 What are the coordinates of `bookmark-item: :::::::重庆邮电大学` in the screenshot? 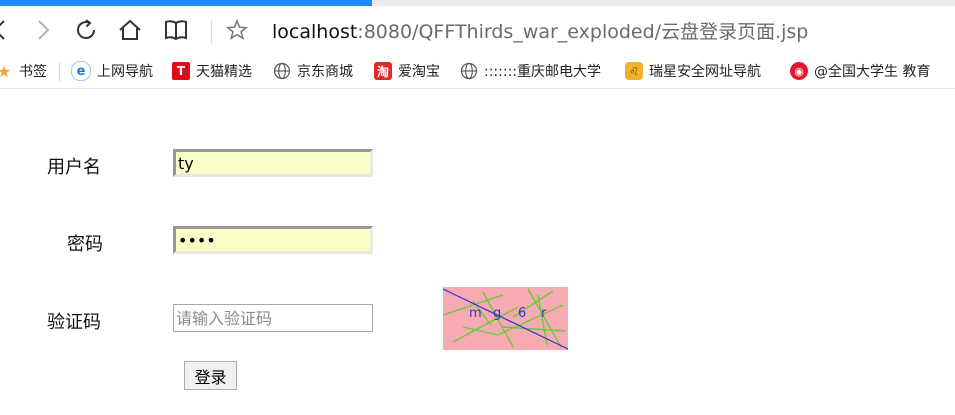 It's located at (530, 71).